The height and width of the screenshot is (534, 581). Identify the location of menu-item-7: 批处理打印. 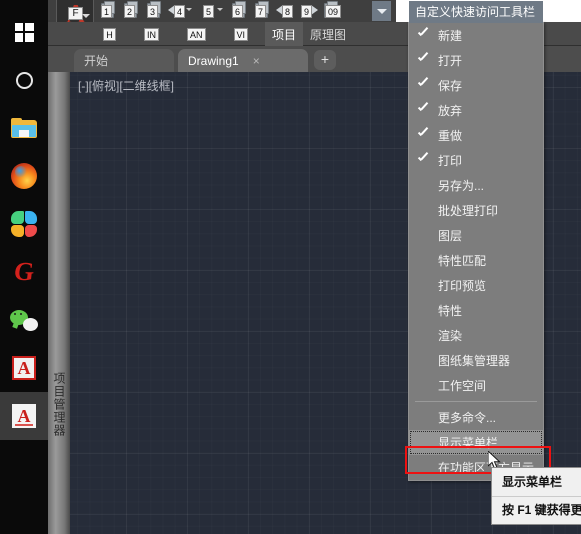
(476, 210).